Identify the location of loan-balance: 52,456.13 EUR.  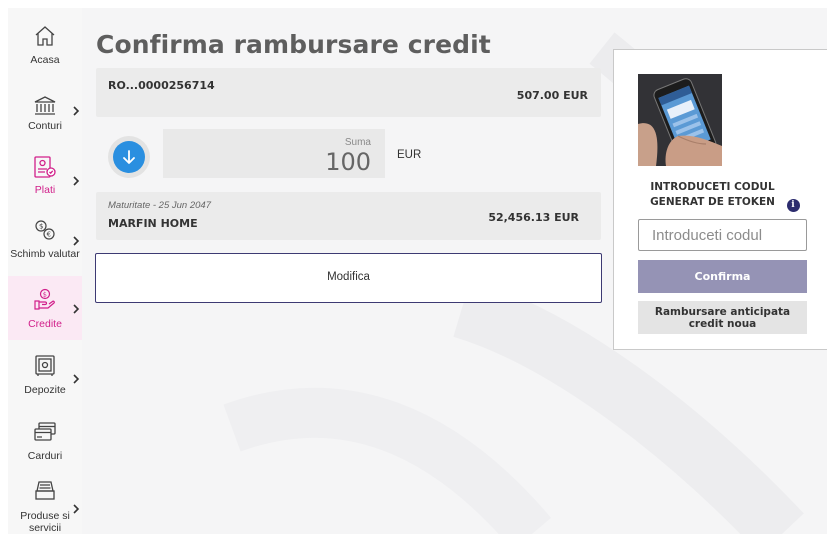
(533, 217).